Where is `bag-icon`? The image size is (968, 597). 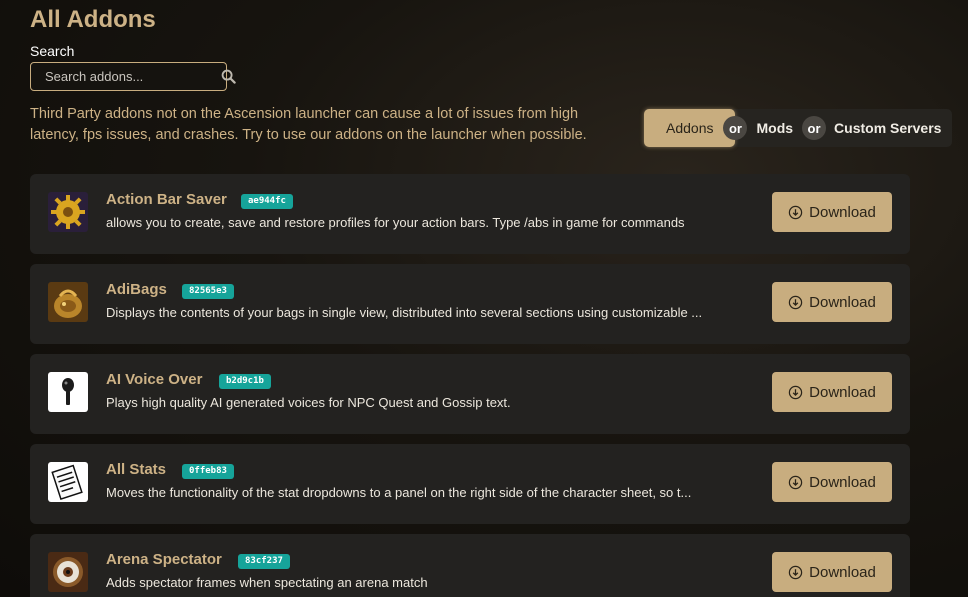
bag-icon is located at coordinates (68, 302).